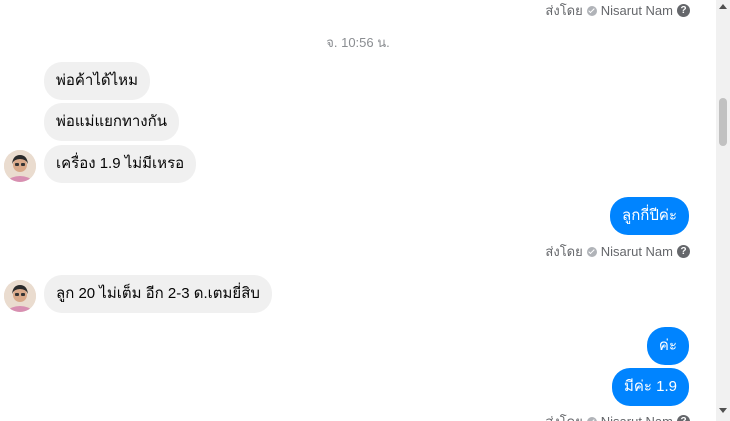  What do you see at coordinates (97, 81) in the screenshot?
I see `incoming-message: พ่อค้าได้ไหม` at bounding box center [97, 81].